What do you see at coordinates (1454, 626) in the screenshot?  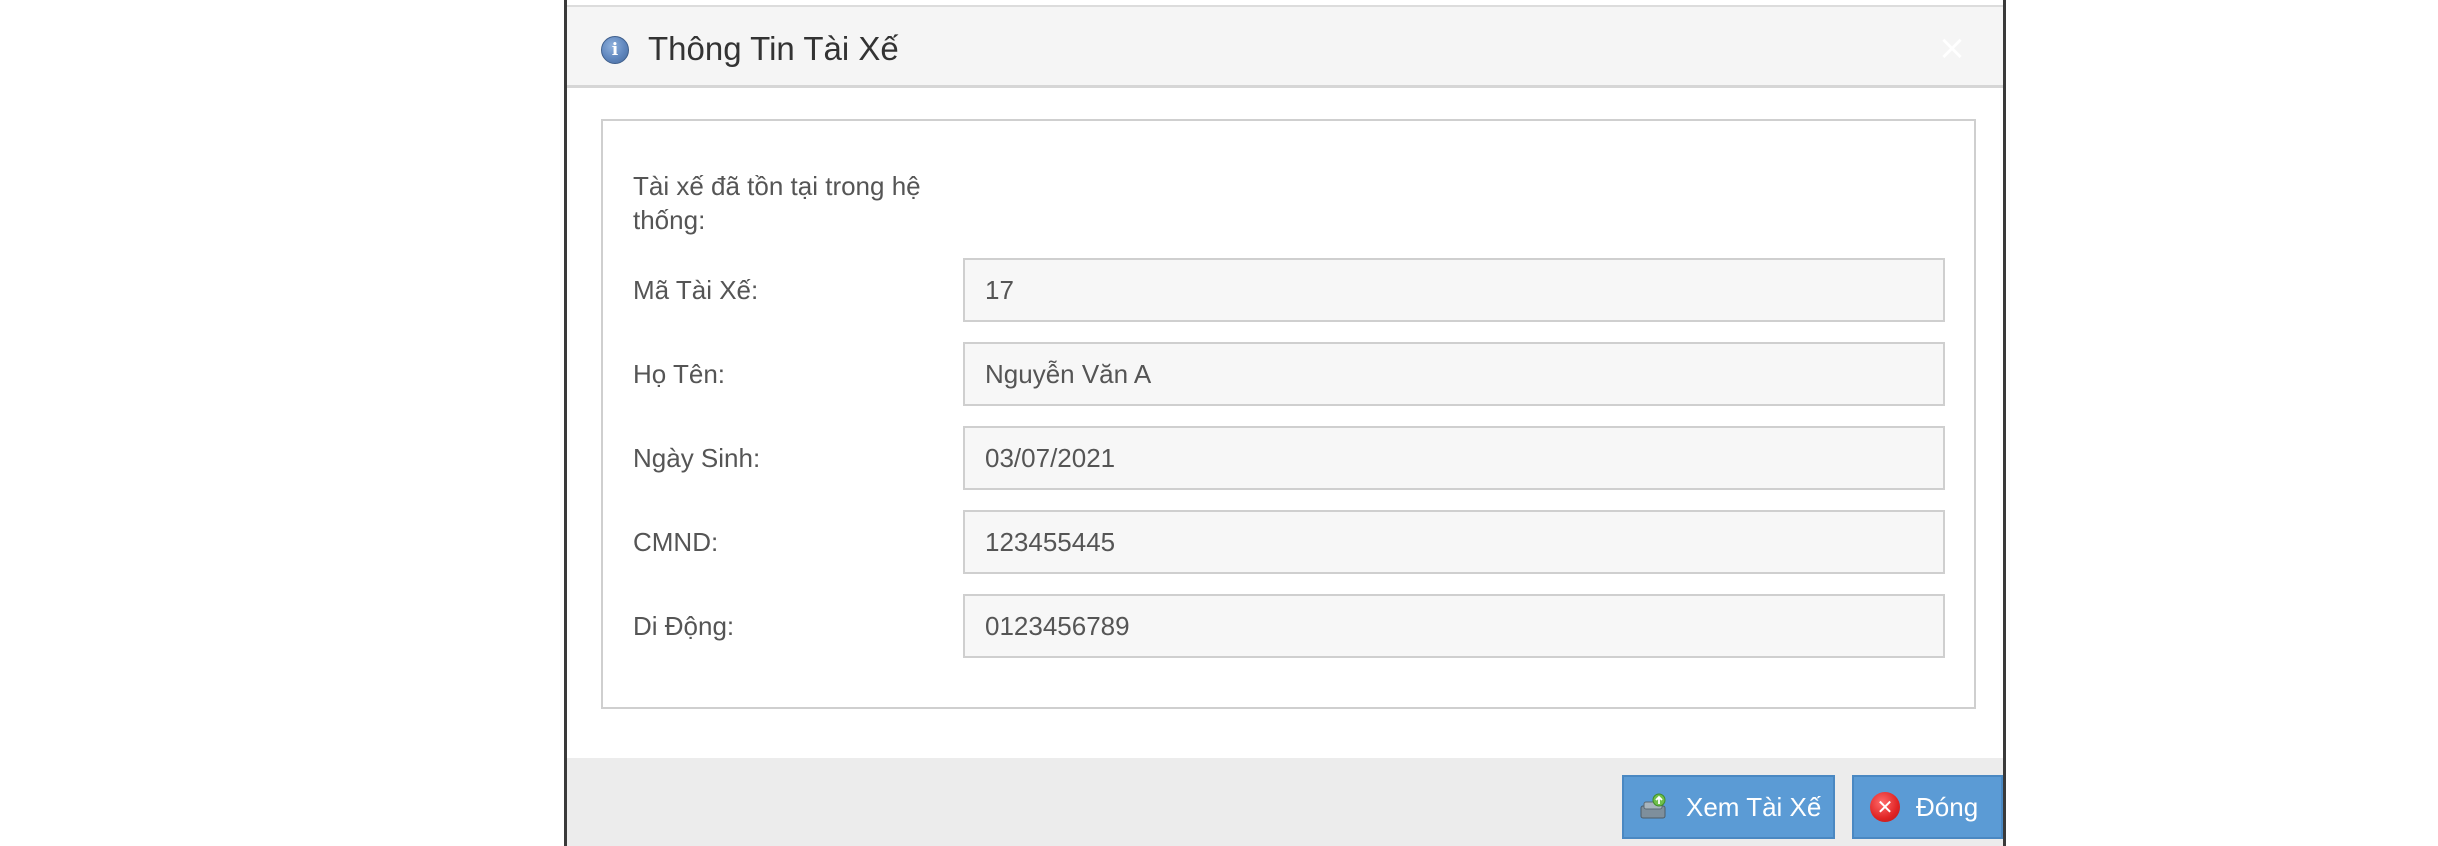 I see `mobile-field` at bounding box center [1454, 626].